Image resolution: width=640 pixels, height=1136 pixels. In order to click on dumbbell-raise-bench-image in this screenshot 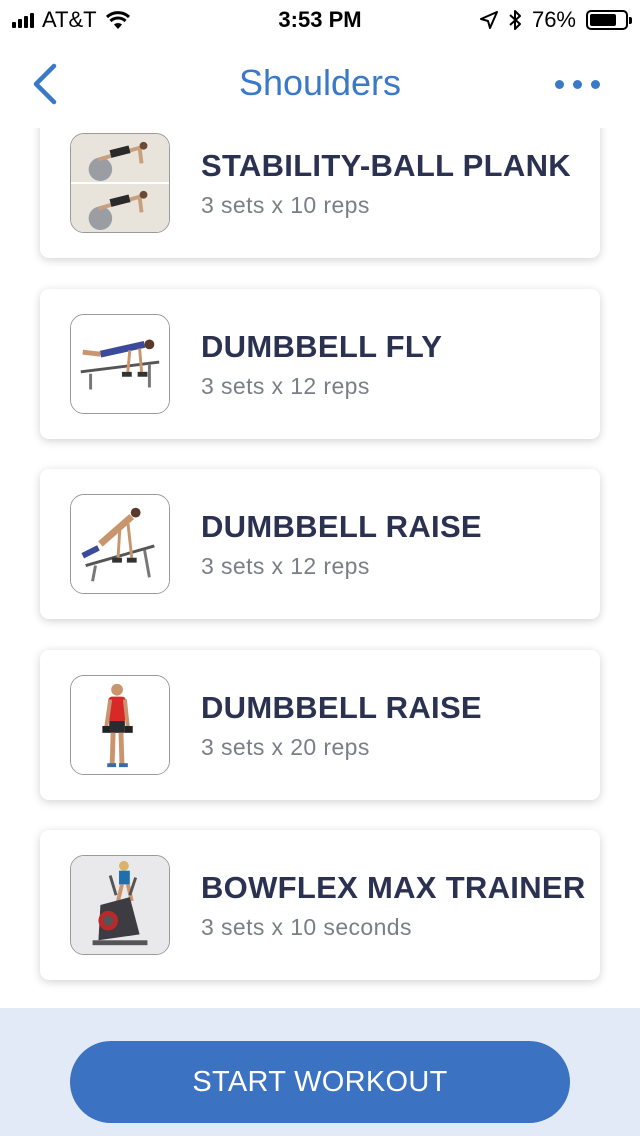, I will do `click(120, 544)`.